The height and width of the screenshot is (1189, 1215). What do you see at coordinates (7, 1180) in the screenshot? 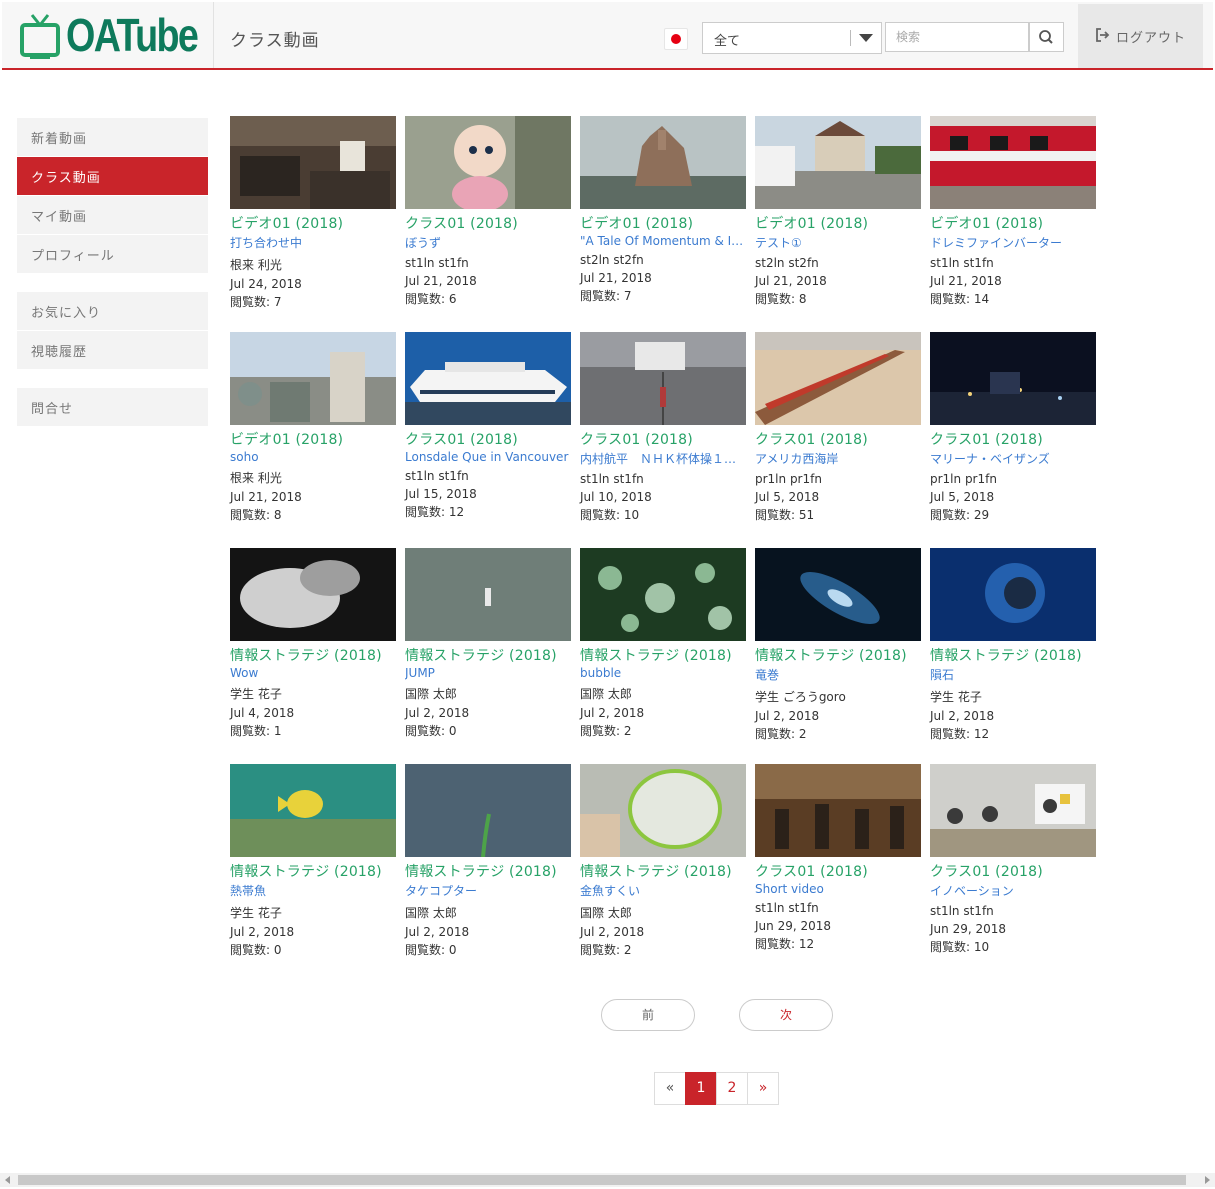
I see `scroll-left-icon` at bounding box center [7, 1180].